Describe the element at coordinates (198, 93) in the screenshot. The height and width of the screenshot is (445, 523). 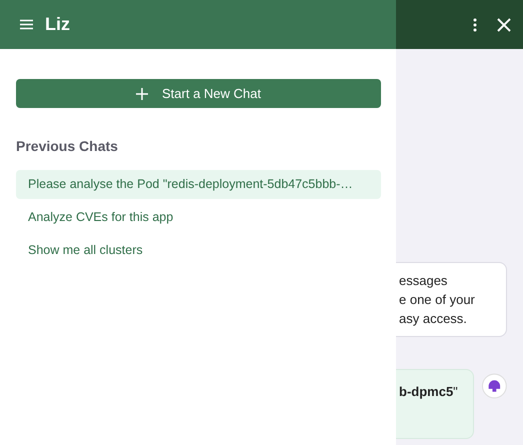
I see `new-chat-button: Start a New Chat` at that location.